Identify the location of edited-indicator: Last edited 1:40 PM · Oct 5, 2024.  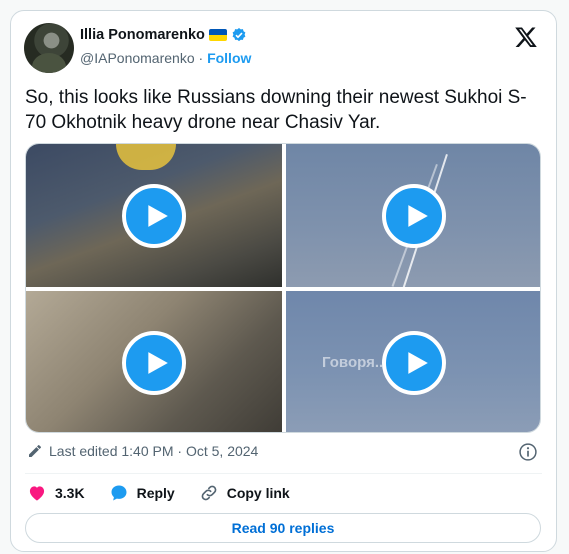
(142, 451).